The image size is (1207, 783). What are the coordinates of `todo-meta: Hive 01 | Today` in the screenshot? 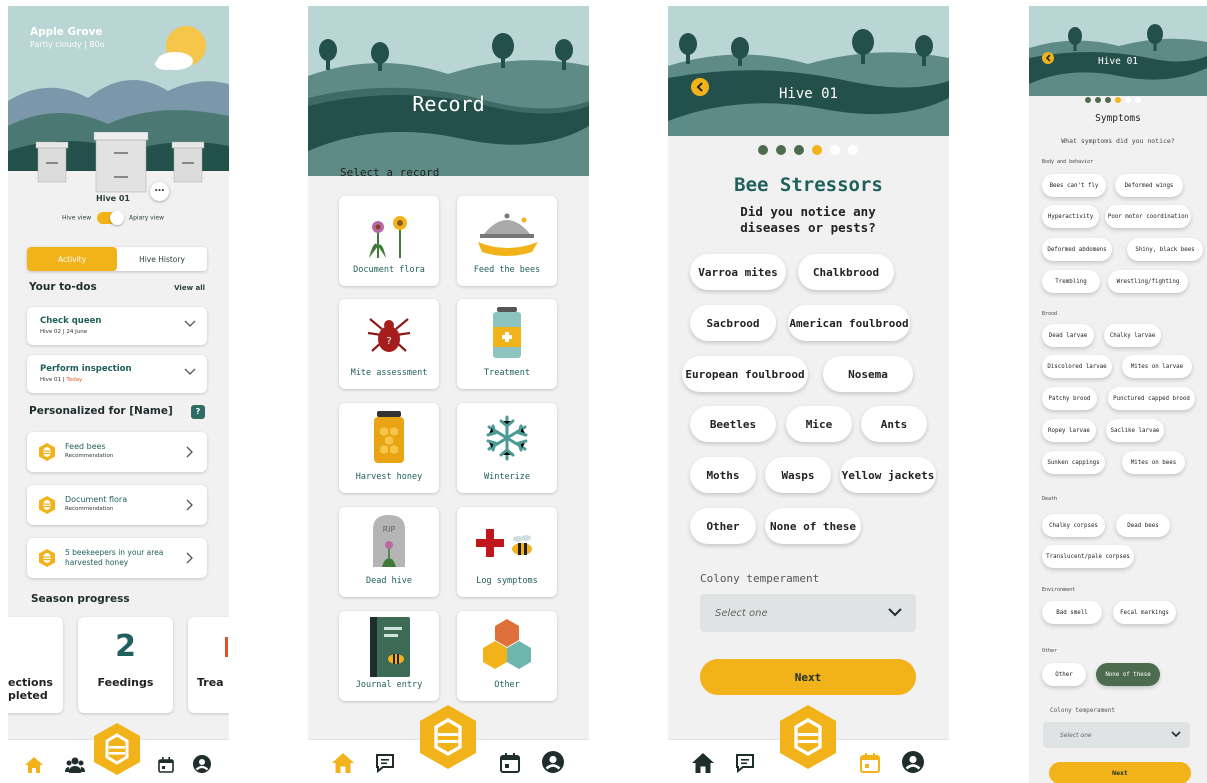 It's located at (61, 380).